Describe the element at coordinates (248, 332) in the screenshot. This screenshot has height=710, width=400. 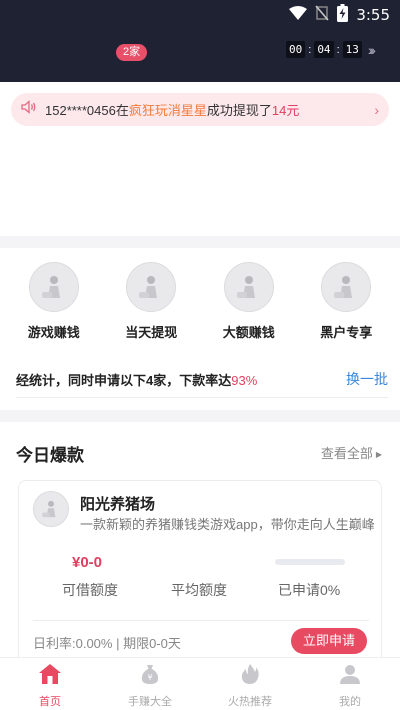
I see `category-label: 大额赚钱` at that location.